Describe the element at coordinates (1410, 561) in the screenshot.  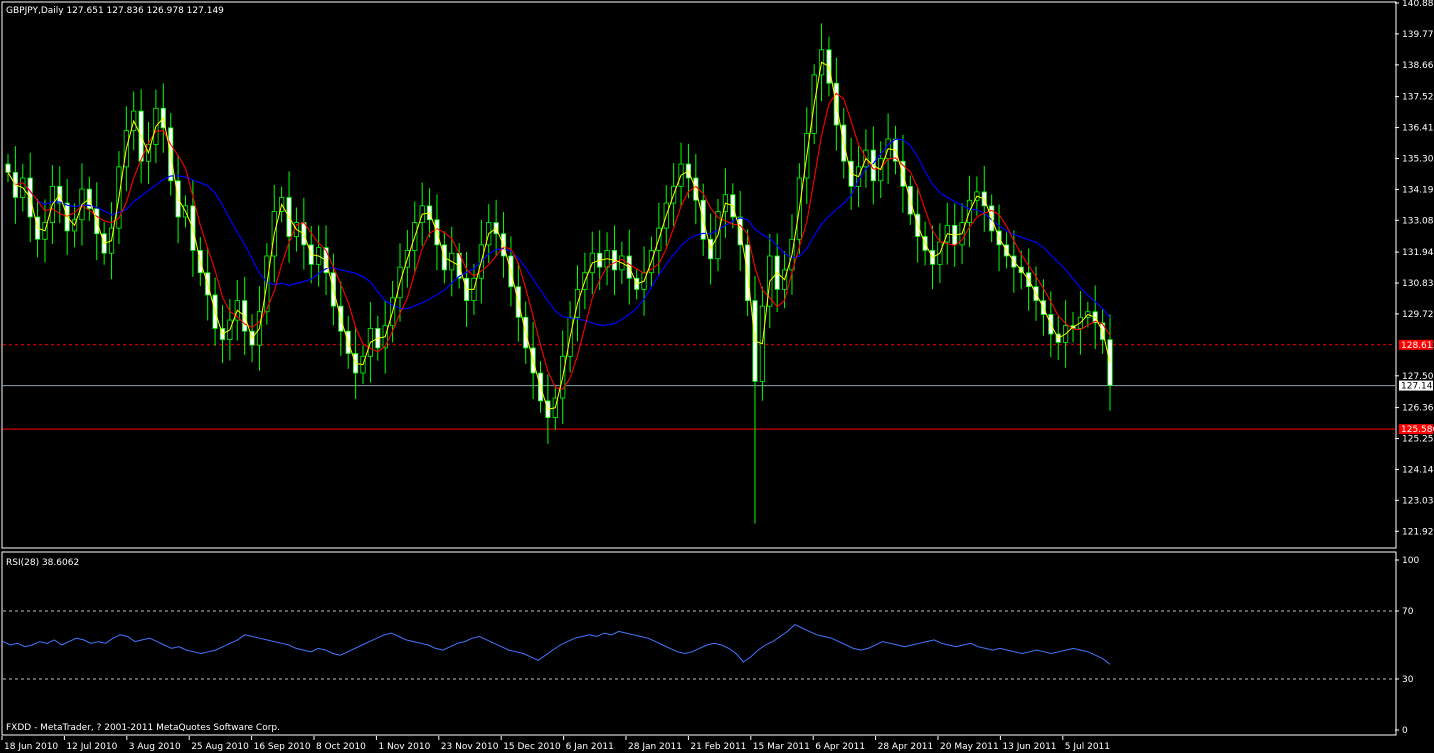
I see `rsi-tick-label: 100` at that location.